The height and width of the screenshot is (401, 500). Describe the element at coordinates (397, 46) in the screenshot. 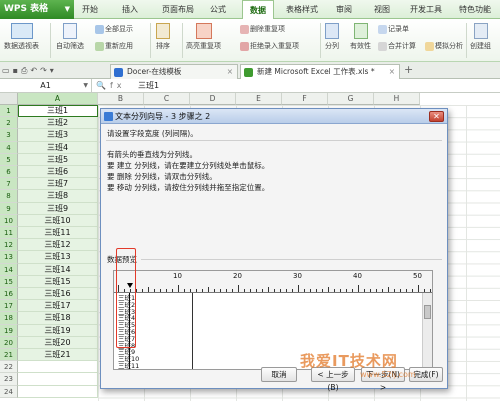

I see `merge-calc-button: 合并计算` at that location.